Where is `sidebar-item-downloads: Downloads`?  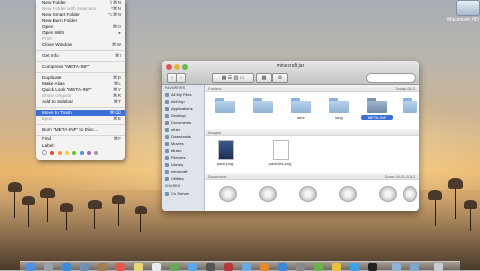
sidebar-item-downloads: Downloads is located at coordinates (184, 136).